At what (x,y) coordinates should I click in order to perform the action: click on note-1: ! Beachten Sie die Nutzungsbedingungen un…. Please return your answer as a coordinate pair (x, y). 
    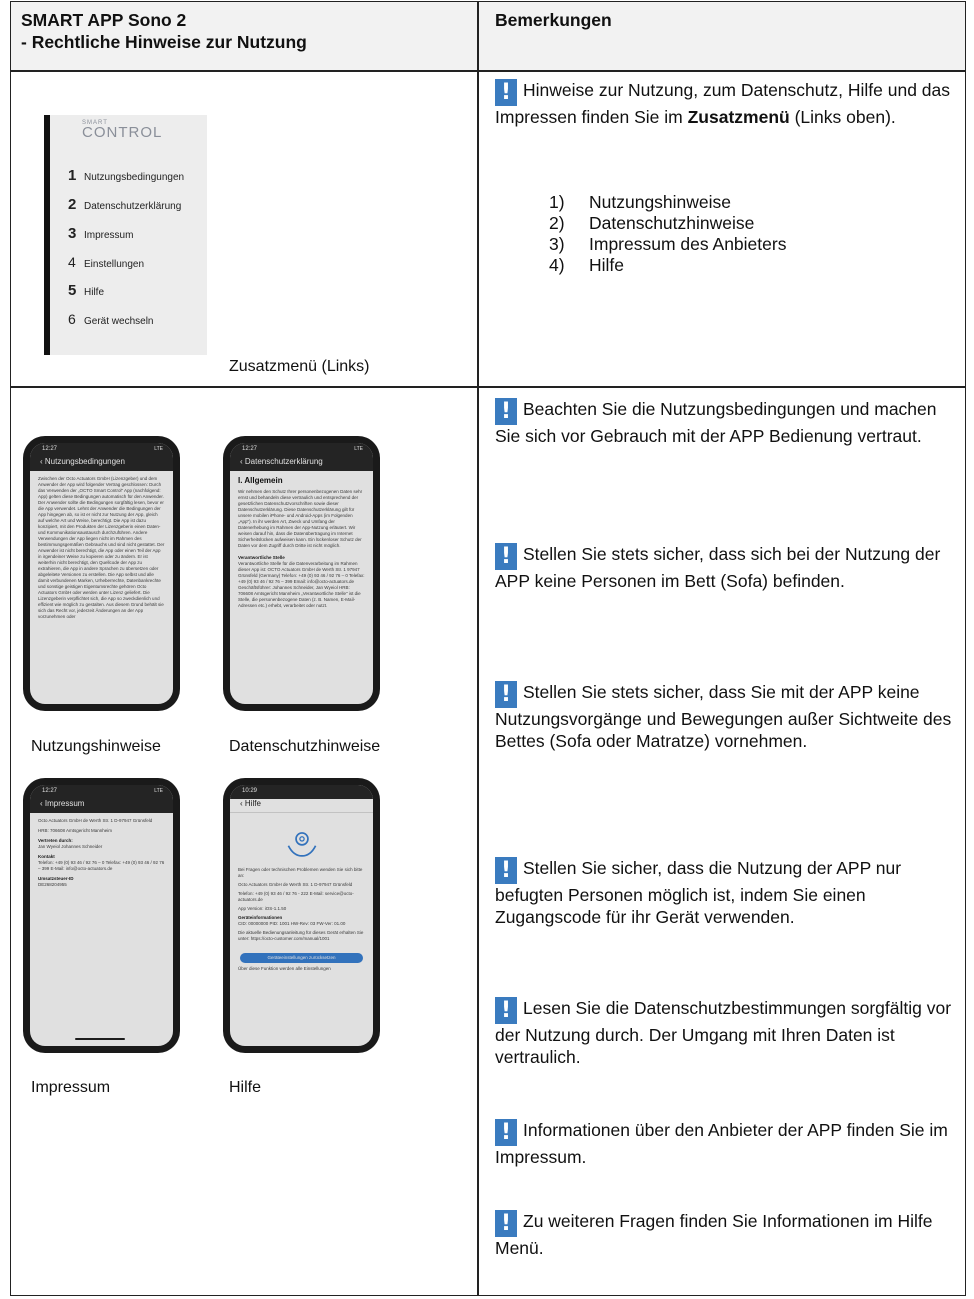
    Looking at the image, I should click on (716, 422).